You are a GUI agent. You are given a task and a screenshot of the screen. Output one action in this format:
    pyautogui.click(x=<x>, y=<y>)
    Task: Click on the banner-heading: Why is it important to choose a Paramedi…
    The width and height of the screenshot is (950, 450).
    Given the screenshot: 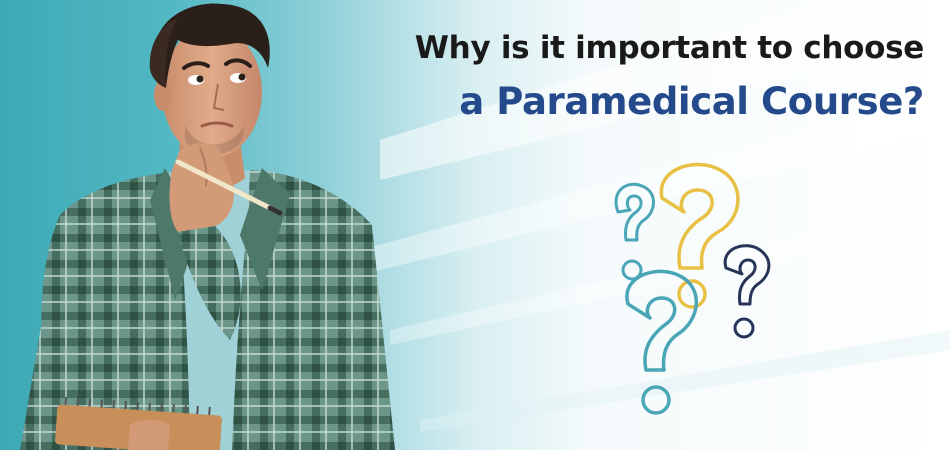 What is the action you would take?
    pyautogui.click(x=664, y=78)
    